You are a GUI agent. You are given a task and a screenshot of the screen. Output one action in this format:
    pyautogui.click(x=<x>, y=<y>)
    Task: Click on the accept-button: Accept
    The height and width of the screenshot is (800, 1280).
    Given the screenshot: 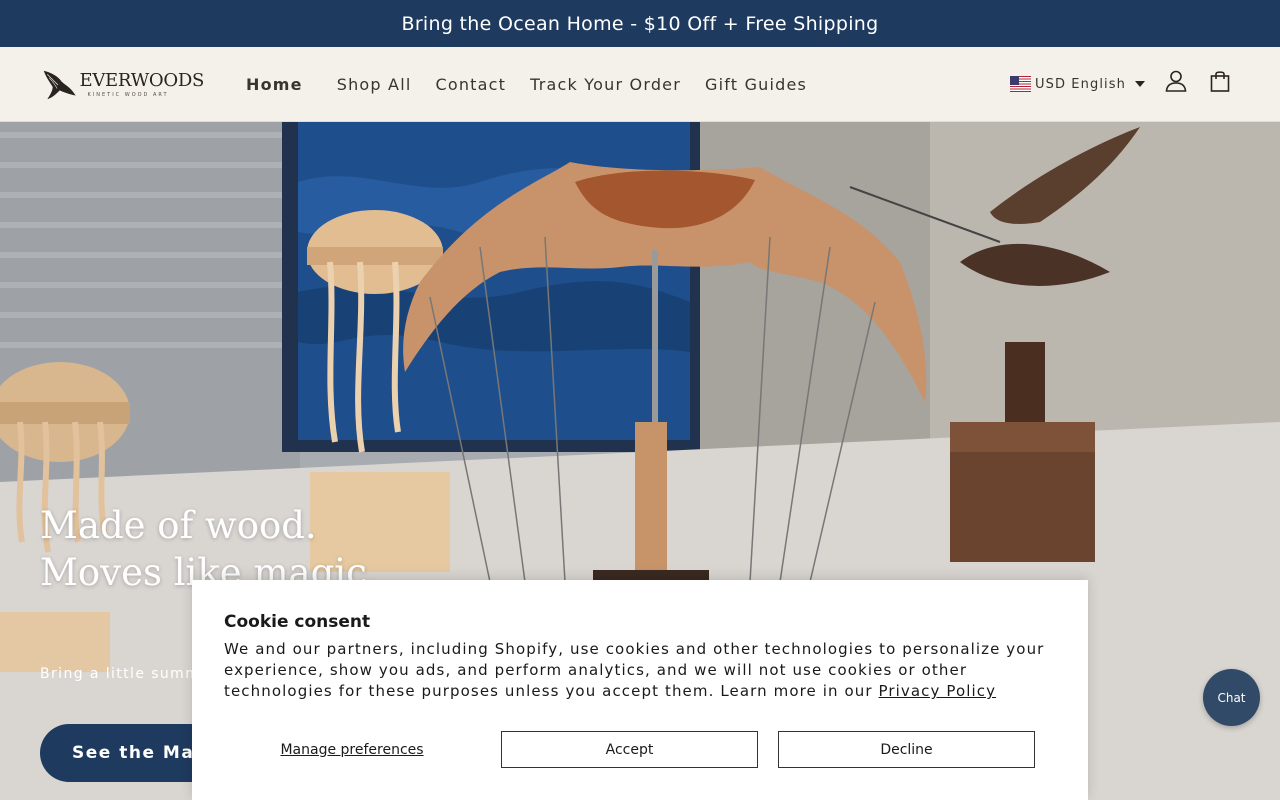 What is the action you would take?
    pyautogui.click(x=629, y=749)
    